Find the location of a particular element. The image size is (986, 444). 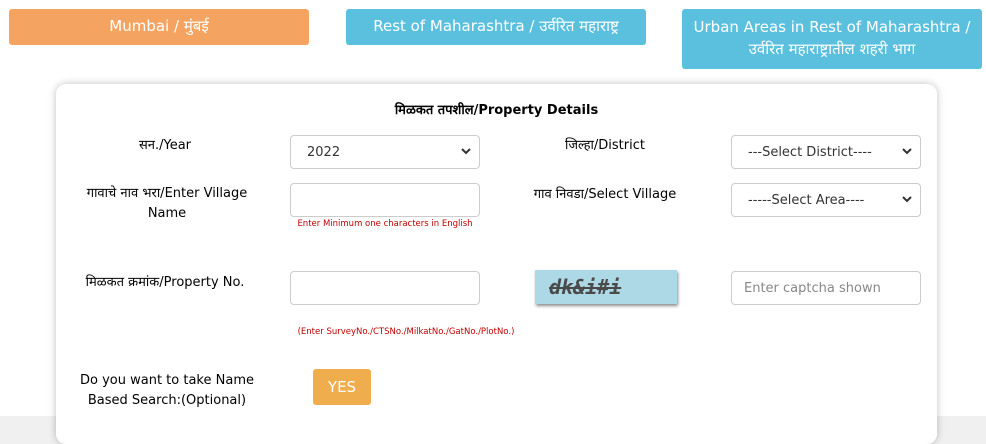

village-select: -----Select Area---- is located at coordinates (826, 200).